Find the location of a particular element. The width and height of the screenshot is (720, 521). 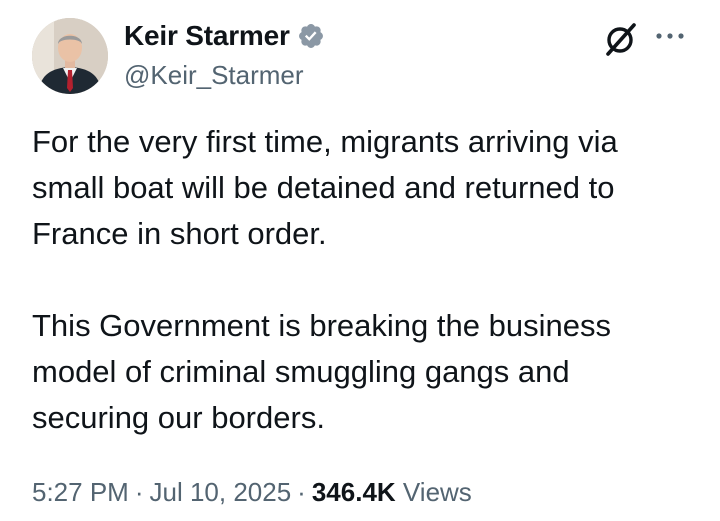

verified-badge-icon is located at coordinates (310, 36).